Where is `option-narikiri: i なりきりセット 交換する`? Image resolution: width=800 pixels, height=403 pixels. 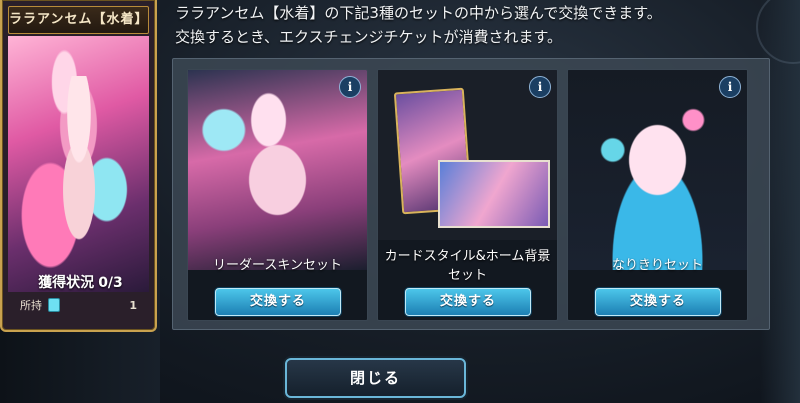
option-narikiri: i なりきりセット 交換する is located at coordinates (657, 195).